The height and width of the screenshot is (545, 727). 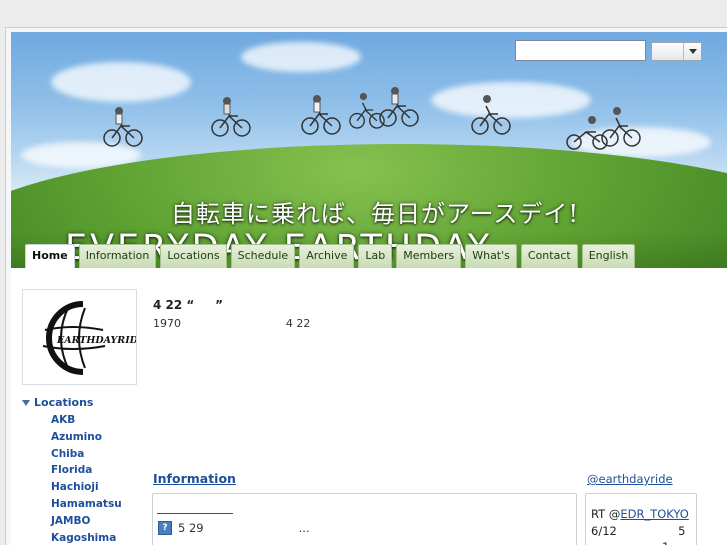 What do you see at coordinates (96, 420) in the screenshot?
I see `sidebar-item-akb: AKB` at bounding box center [96, 420].